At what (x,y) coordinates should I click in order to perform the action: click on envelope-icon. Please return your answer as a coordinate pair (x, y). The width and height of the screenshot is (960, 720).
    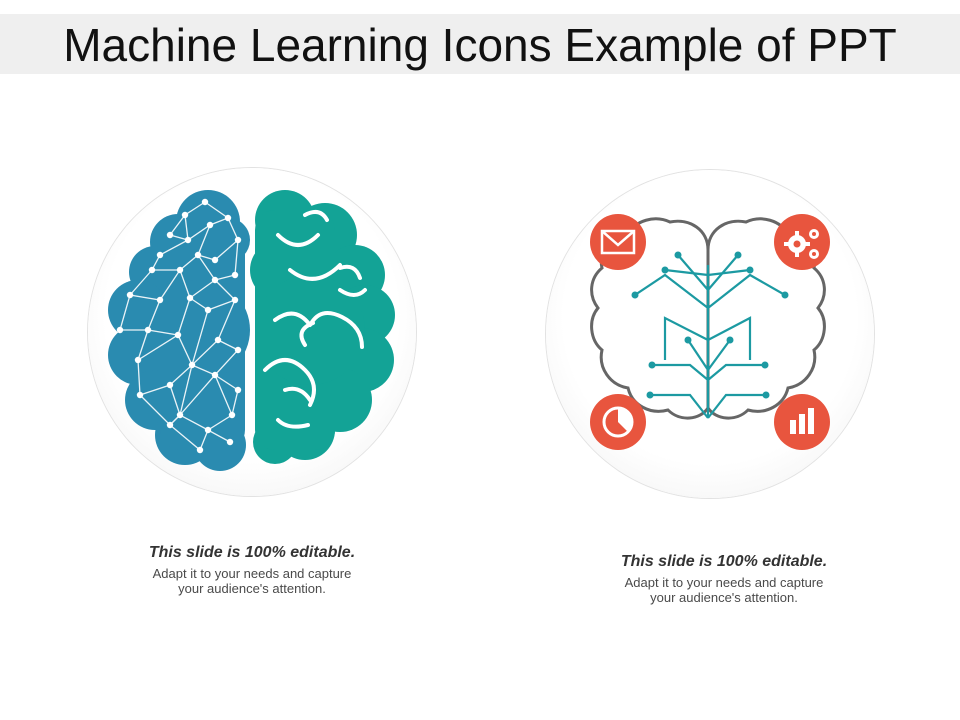
    Looking at the image, I should click on (618, 242).